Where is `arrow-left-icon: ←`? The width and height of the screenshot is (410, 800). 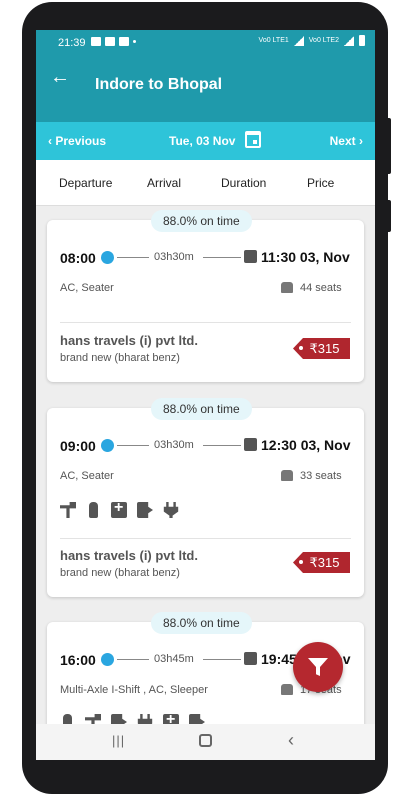
arrow-left-icon: ← is located at coordinates (60, 77).